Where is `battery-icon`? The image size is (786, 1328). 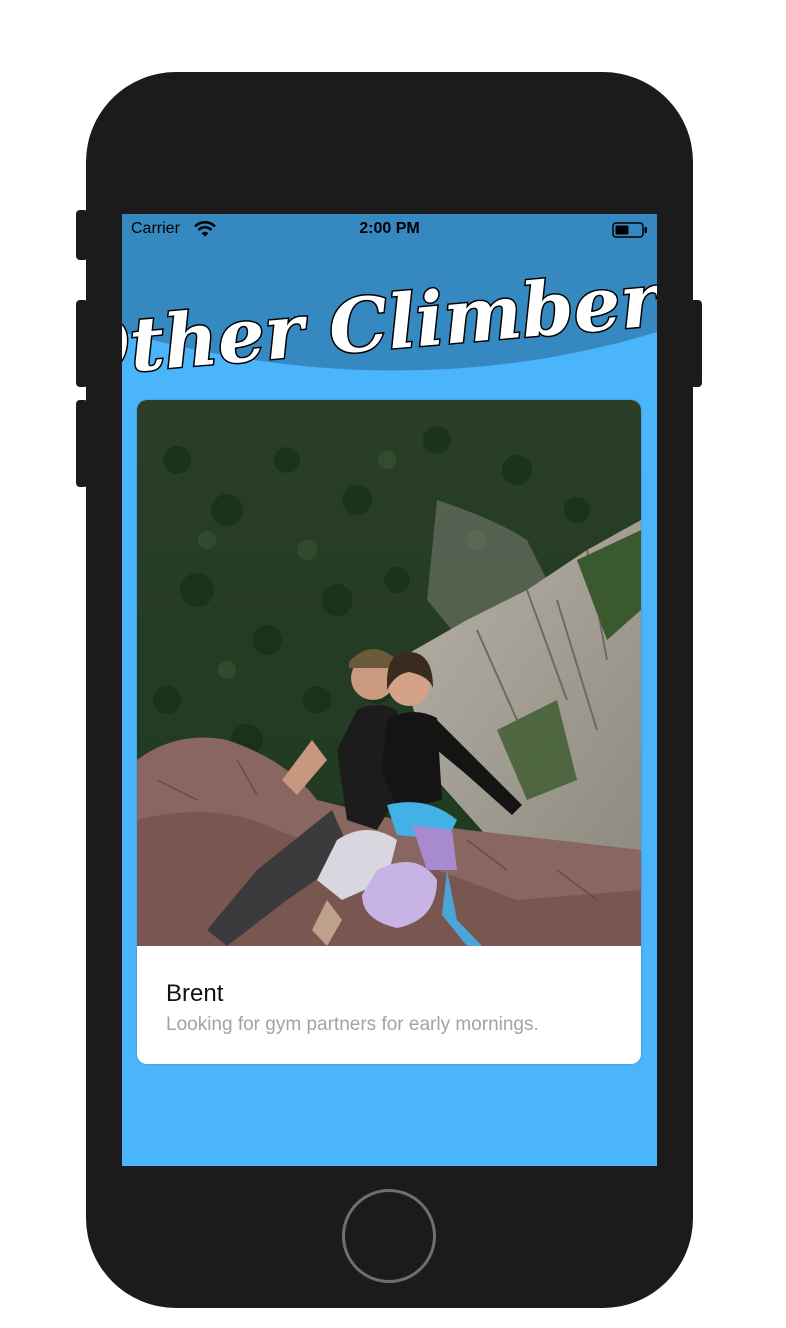
battery-icon is located at coordinates (629, 230).